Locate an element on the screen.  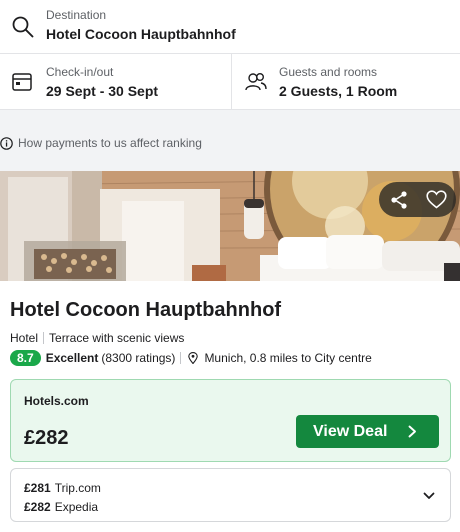
guests-field: Guests and rooms 2 Guests, 1 Room is located at coordinates (346, 82).